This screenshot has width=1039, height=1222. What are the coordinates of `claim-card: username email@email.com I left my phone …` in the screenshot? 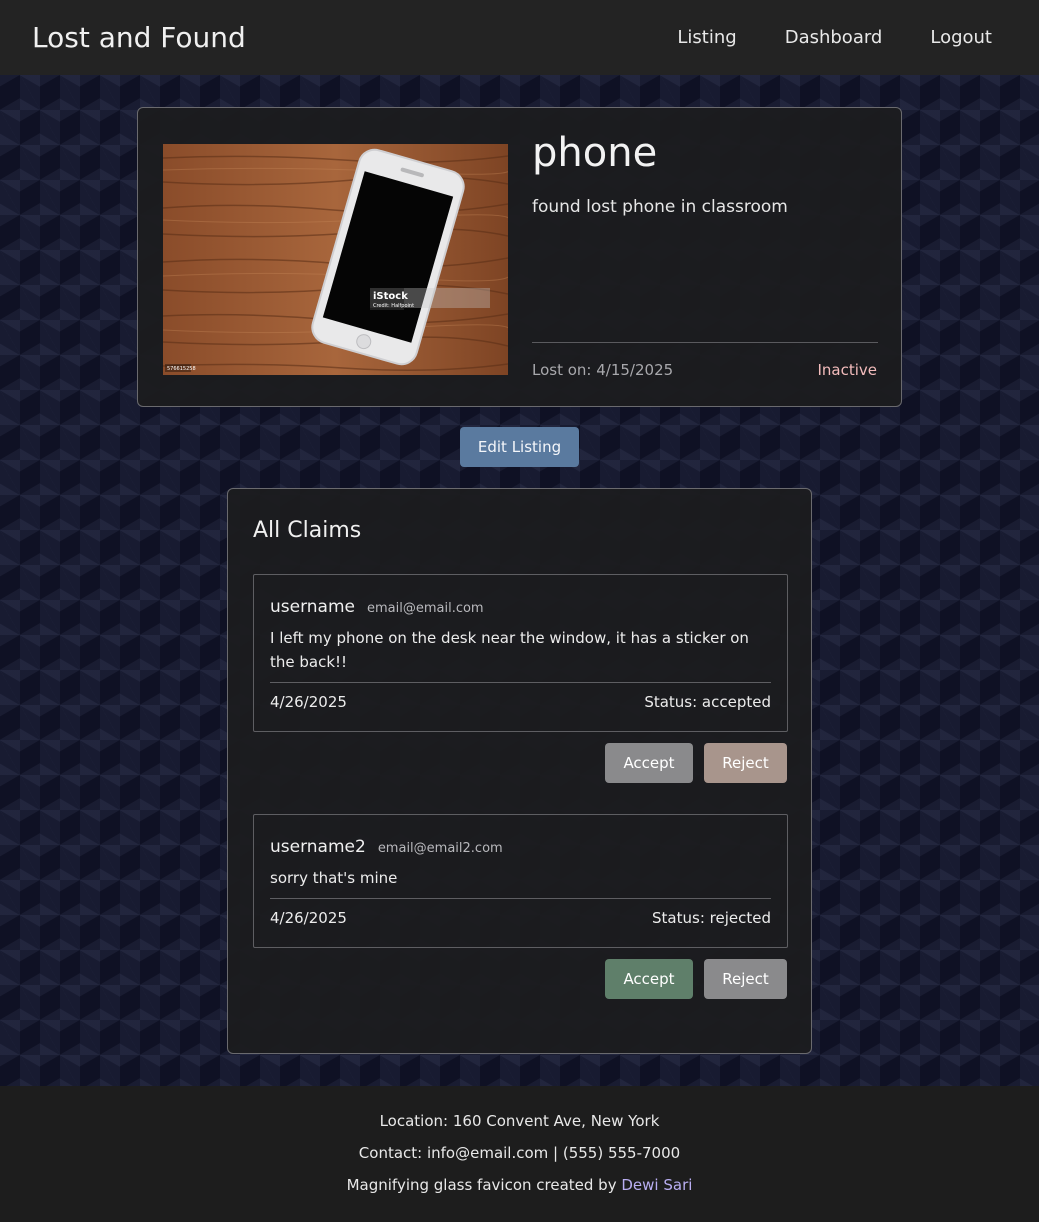 It's located at (520, 653).